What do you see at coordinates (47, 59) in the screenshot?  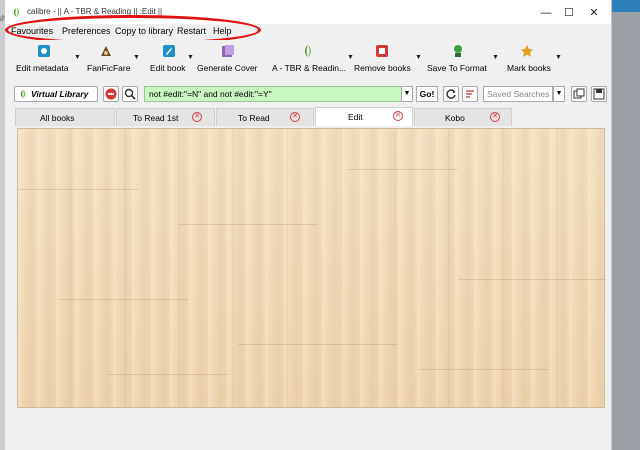 I see `edit-metadata-button: Edit metadata` at bounding box center [47, 59].